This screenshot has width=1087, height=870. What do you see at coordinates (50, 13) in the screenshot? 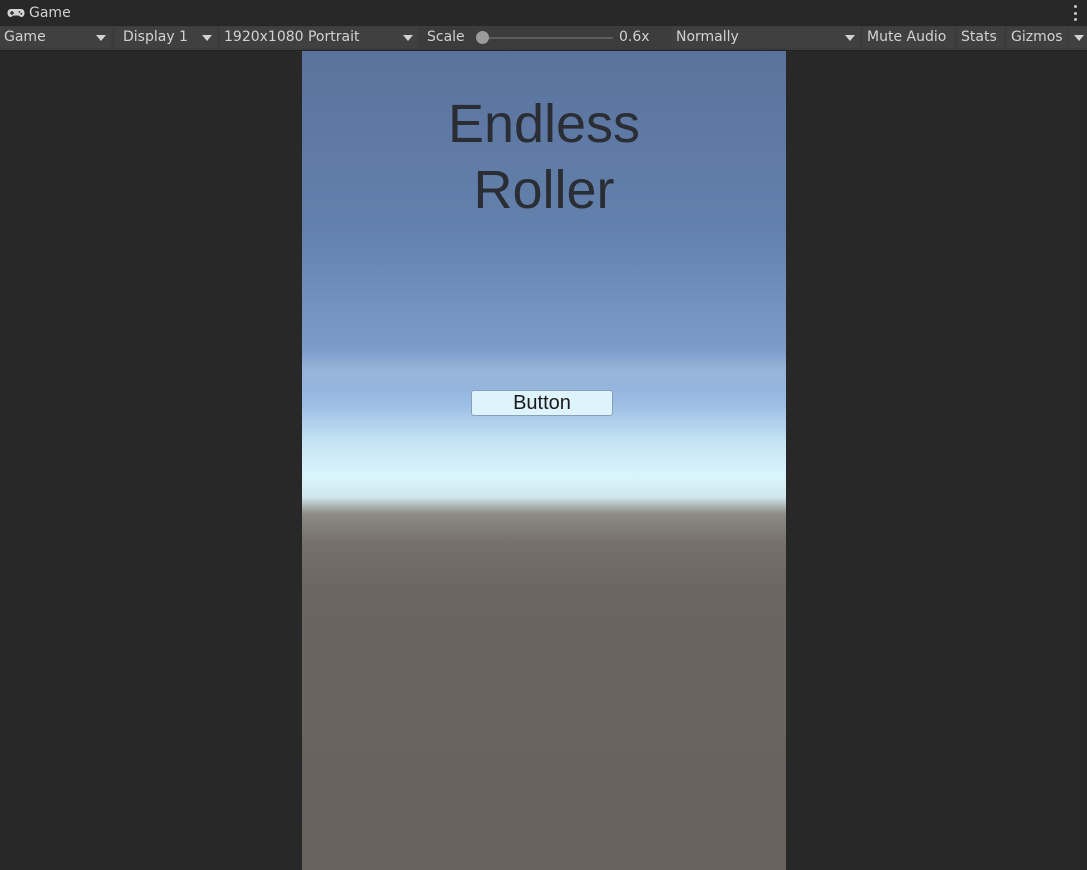
I see `tab-label: Game` at bounding box center [50, 13].